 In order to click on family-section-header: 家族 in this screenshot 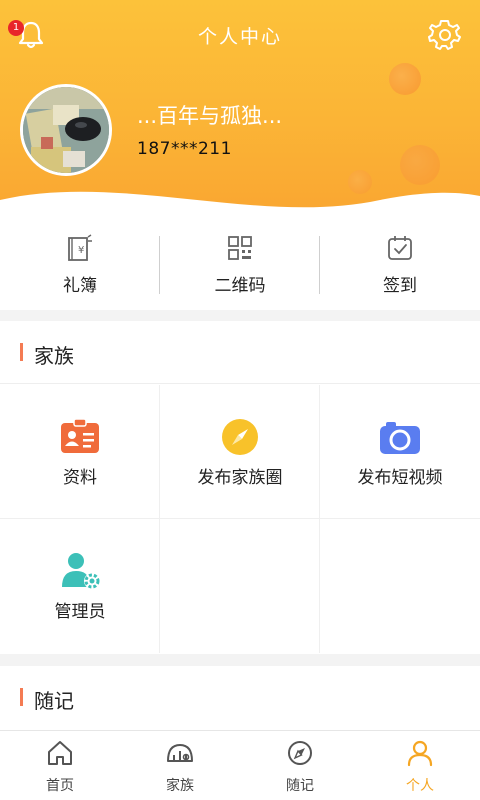, I will do `click(240, 352)`.